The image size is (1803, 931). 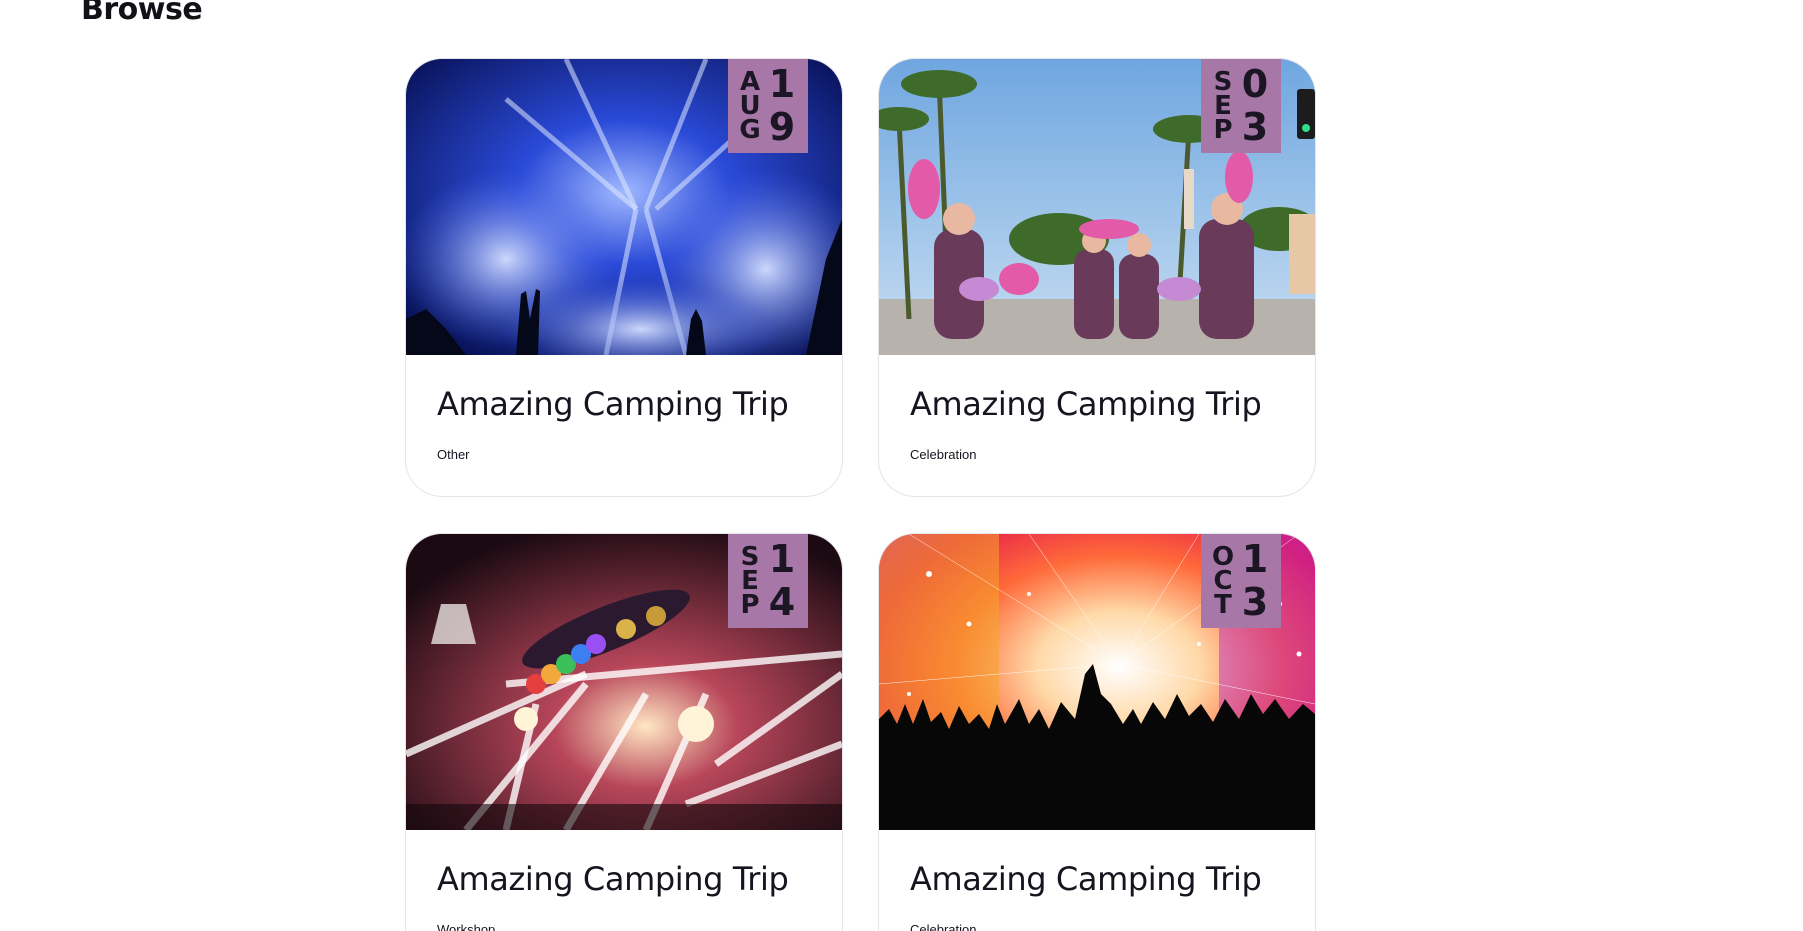 I want to click on date-badge: SEP 03, so click(x=1241, y=106).